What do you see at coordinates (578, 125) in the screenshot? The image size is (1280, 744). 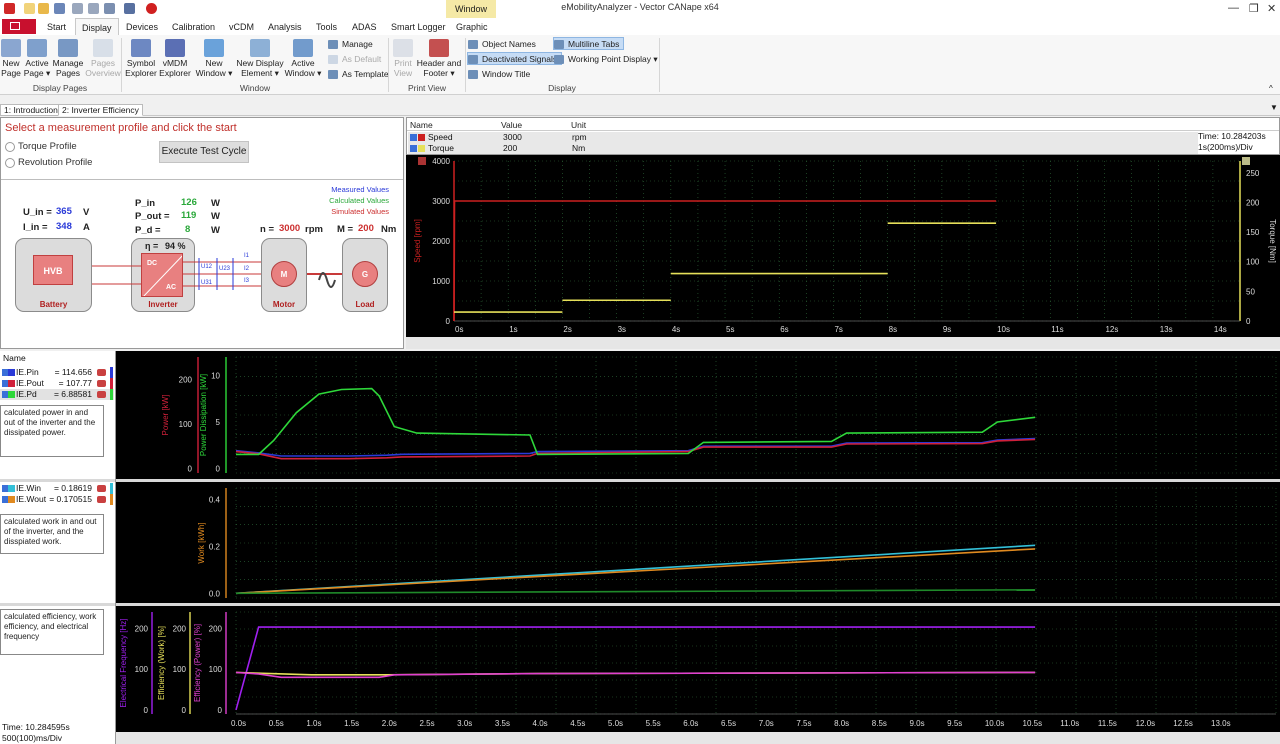 I see `column-header-unit: Unit` at bounding box center [578, 125].